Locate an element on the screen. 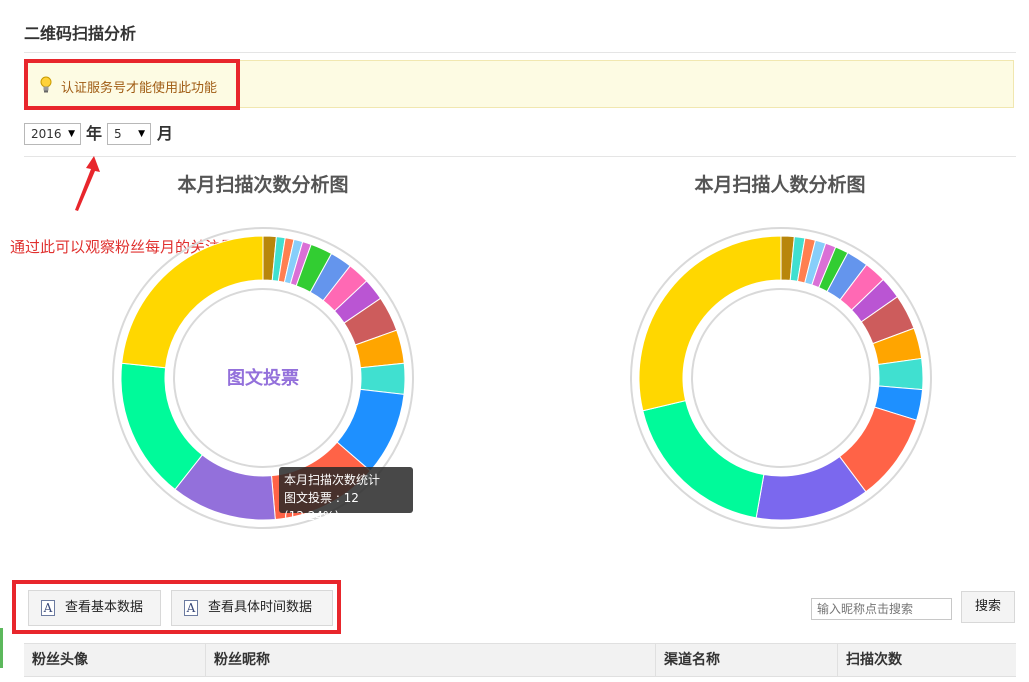 This screenshot has height=682, width=1029. month-select-value: 5 is located at coordinates (118, 134).